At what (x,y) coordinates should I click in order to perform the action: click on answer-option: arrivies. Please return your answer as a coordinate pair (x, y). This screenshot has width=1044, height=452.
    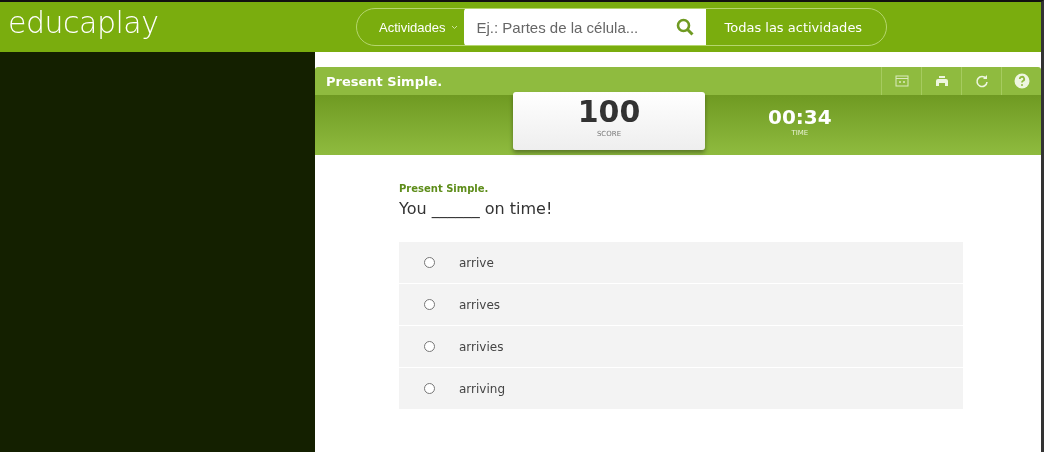
    Looking at the image, I should click on (681, 346).